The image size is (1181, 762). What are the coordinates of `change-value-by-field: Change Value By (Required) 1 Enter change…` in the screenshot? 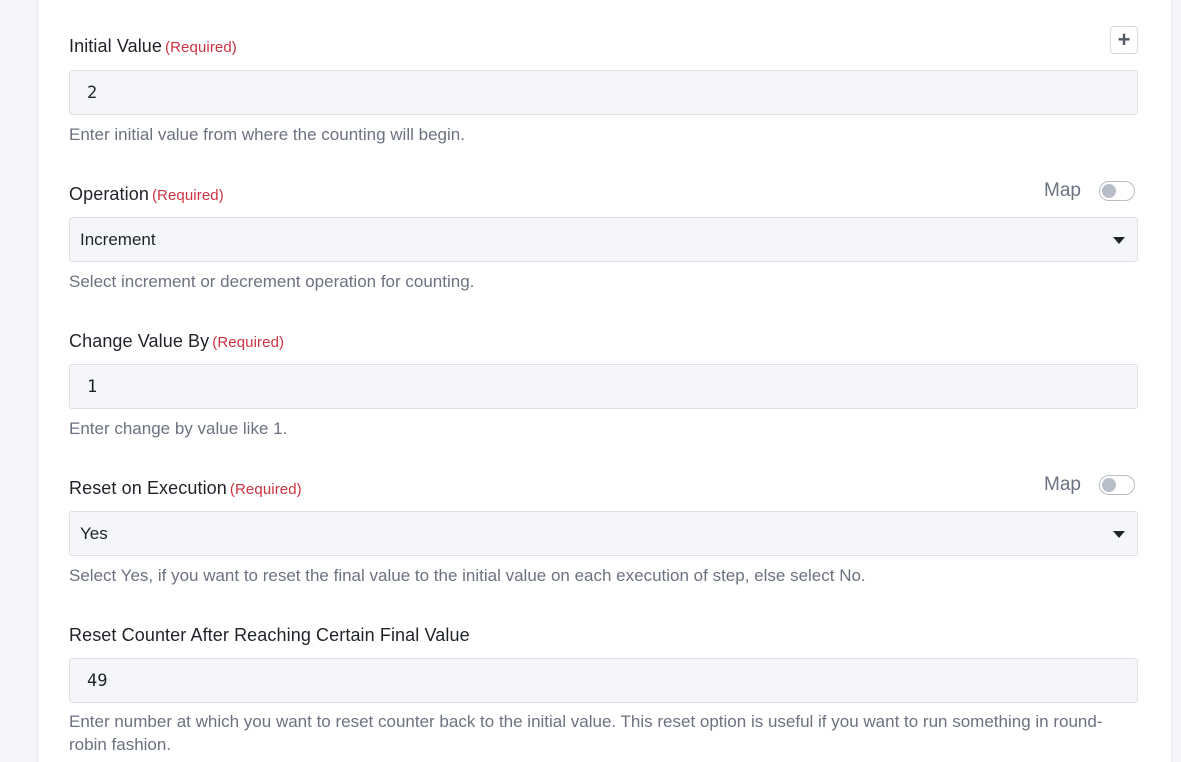 It's located at (603, 385).